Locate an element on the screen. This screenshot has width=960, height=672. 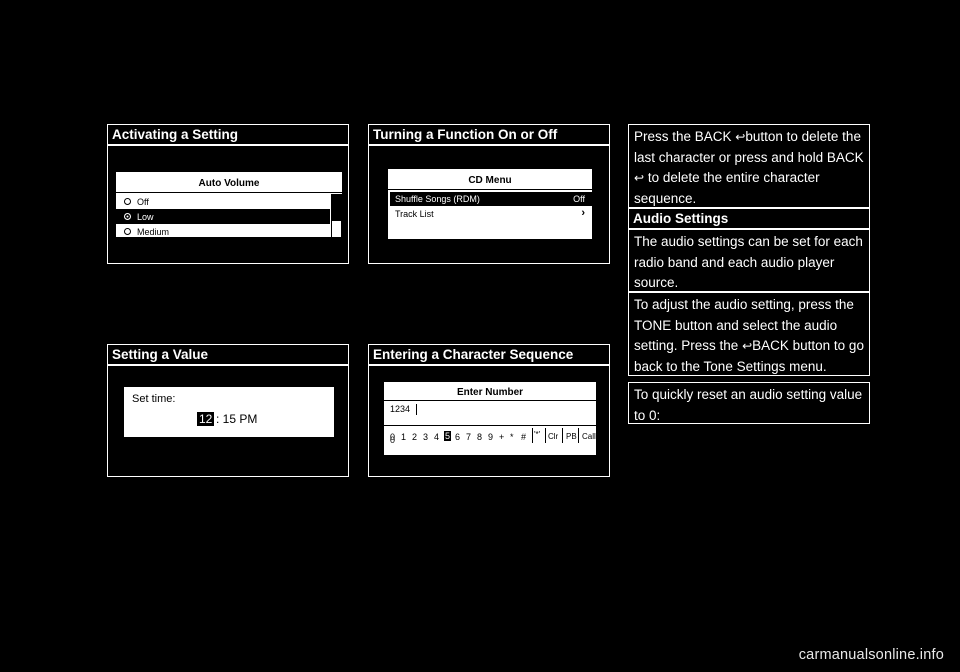
radio-dot-icon-medium is located at coordinates (127, 231).